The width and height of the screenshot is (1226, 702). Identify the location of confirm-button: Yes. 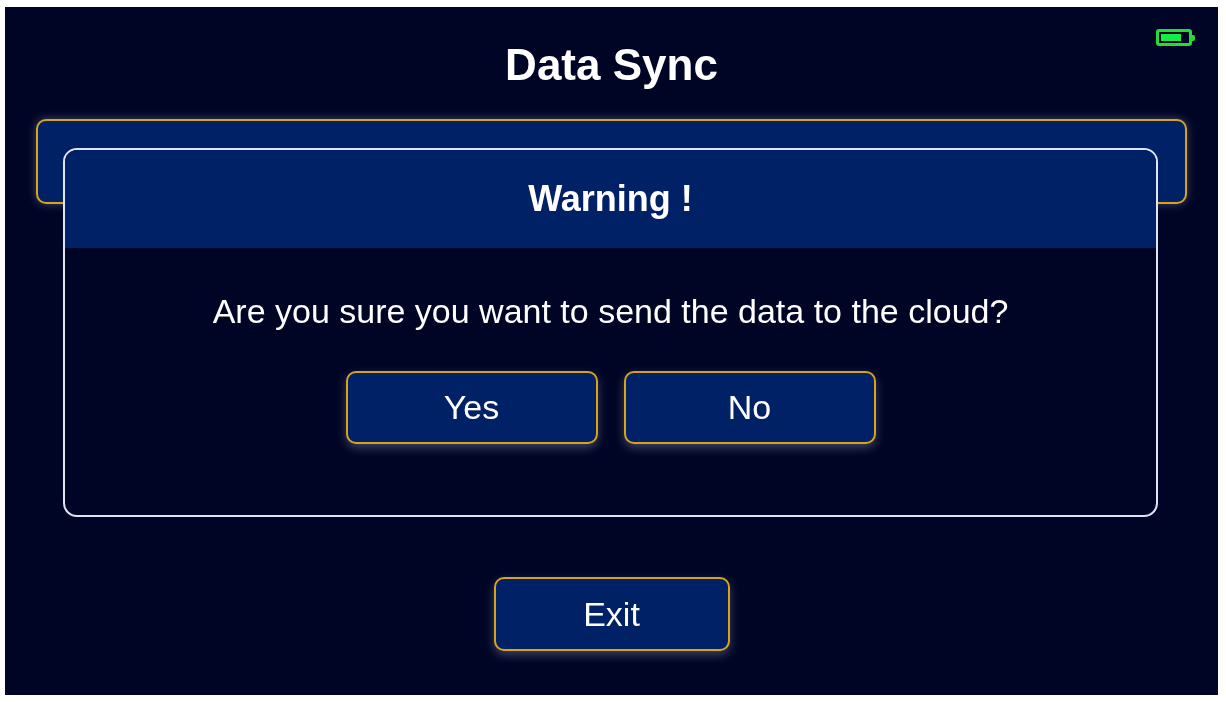
(471, 407).